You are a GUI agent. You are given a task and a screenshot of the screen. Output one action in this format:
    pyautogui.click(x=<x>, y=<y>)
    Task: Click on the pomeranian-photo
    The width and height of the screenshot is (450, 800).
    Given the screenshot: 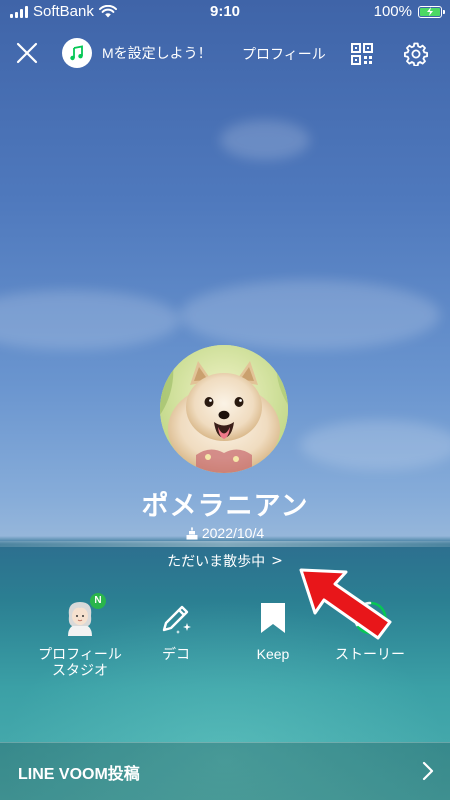 What is the action you would take?
    pyautogui.click(x=224, y=409)
    